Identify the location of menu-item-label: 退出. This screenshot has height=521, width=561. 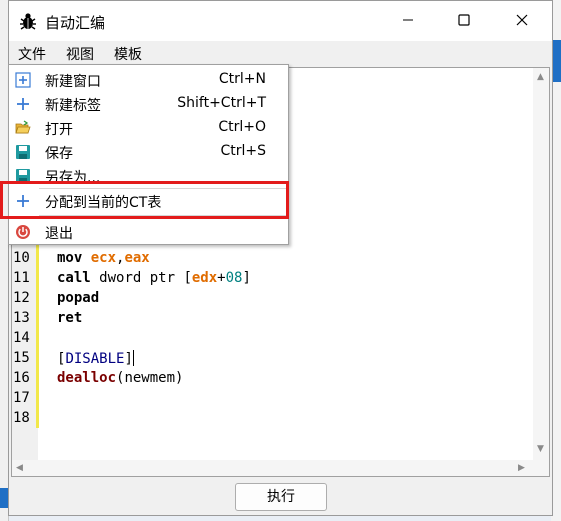
(59, 234).